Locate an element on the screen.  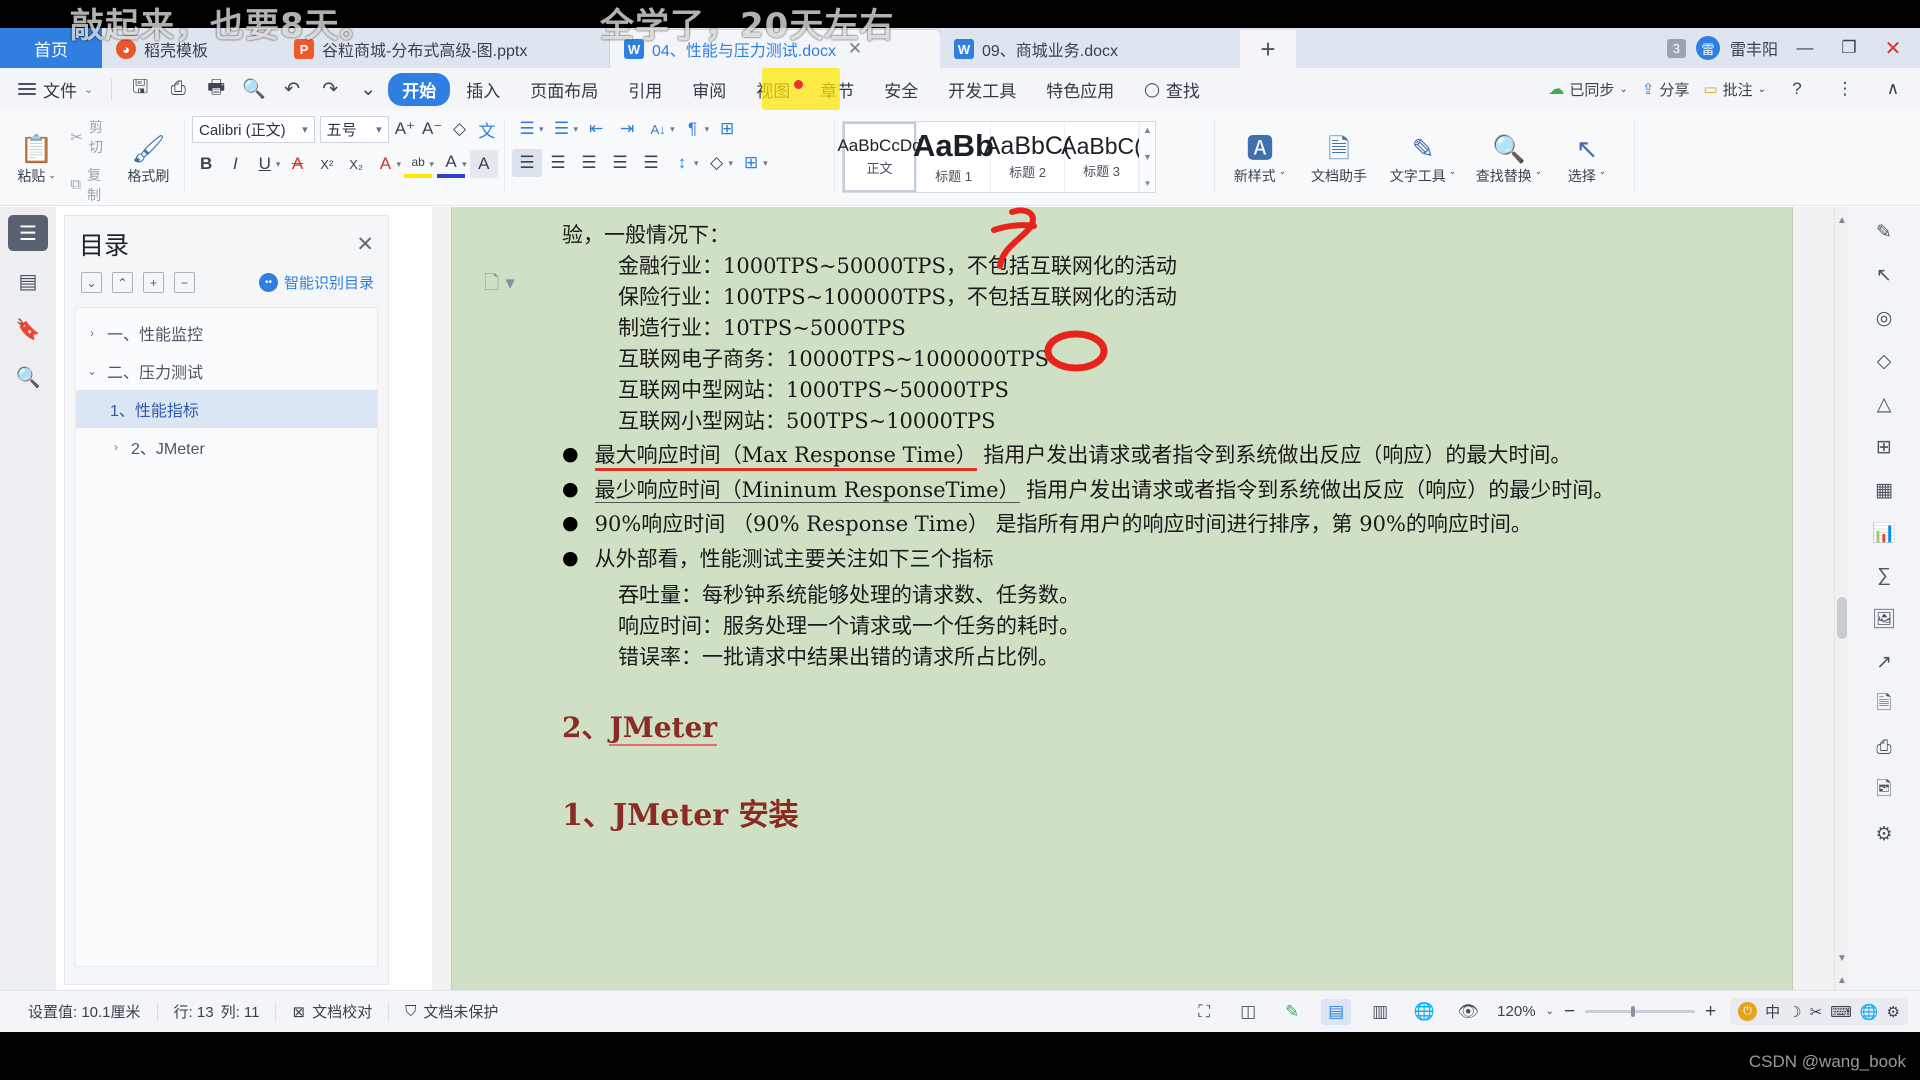
image-tool-icon: 🖻 is located at coordinates (1884, 791).